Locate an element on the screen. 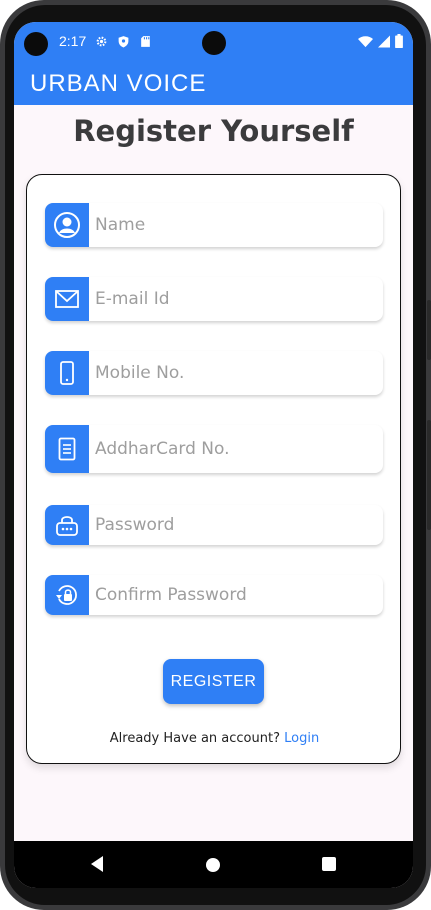 The height and width of the screenshot is (910, 431). mobile-phone-icon is located at coordinates (67, 373).